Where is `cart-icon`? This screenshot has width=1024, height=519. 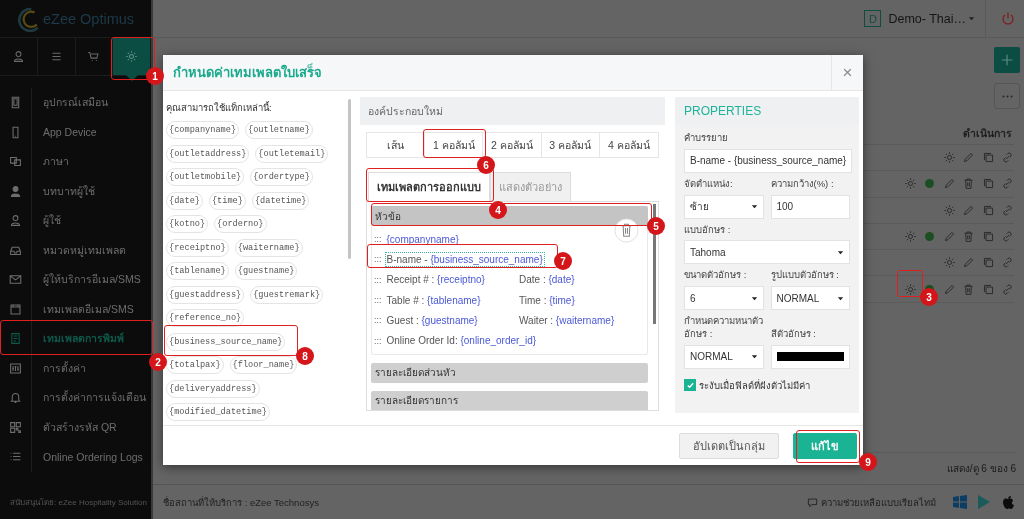
cart-icon is located at coordinates (94, 56).